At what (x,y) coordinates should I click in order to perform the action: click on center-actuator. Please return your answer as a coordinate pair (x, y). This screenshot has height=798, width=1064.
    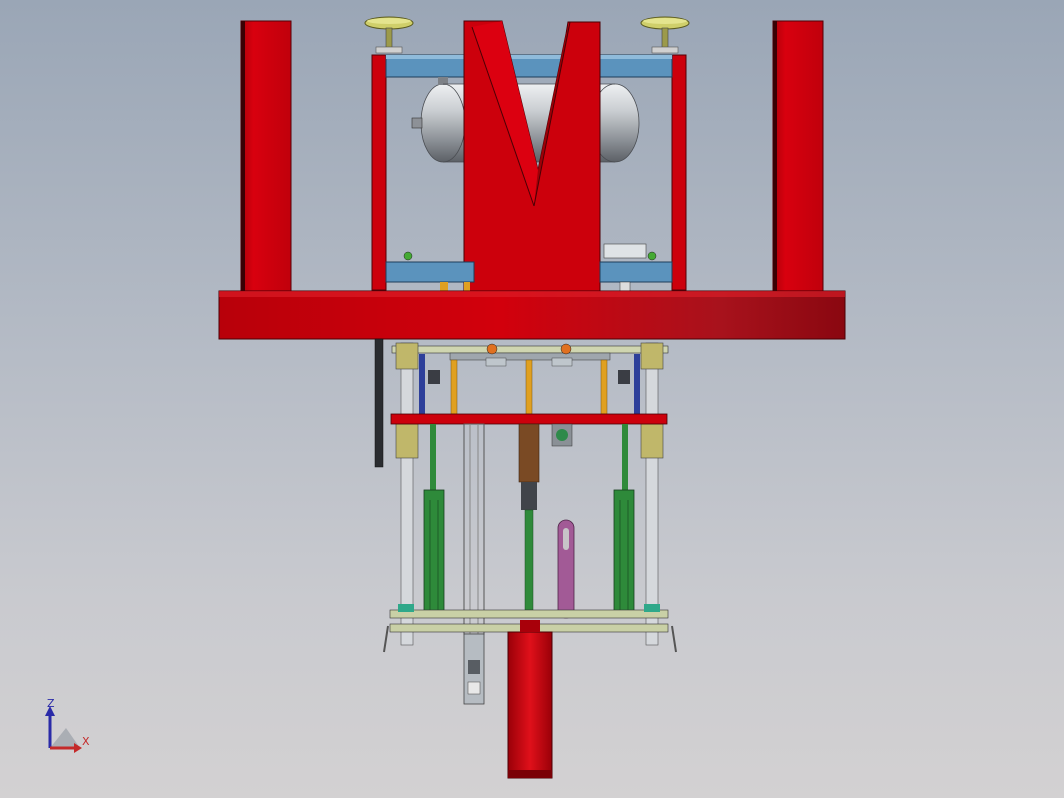
    Looking at the image, I should click on (529, 517).